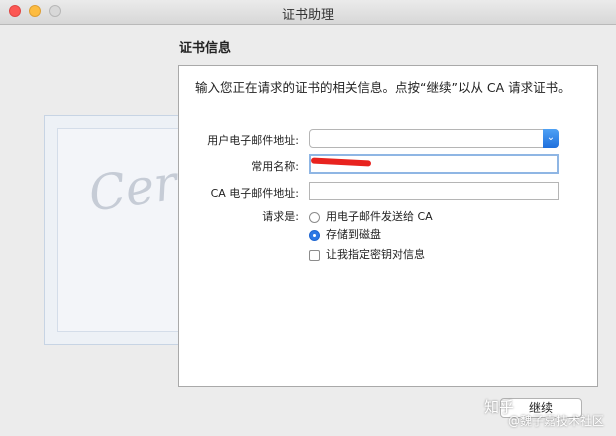  Describe the element at coordinates (434, 191) in the screenshot. I see `ca-email-field` at that location.